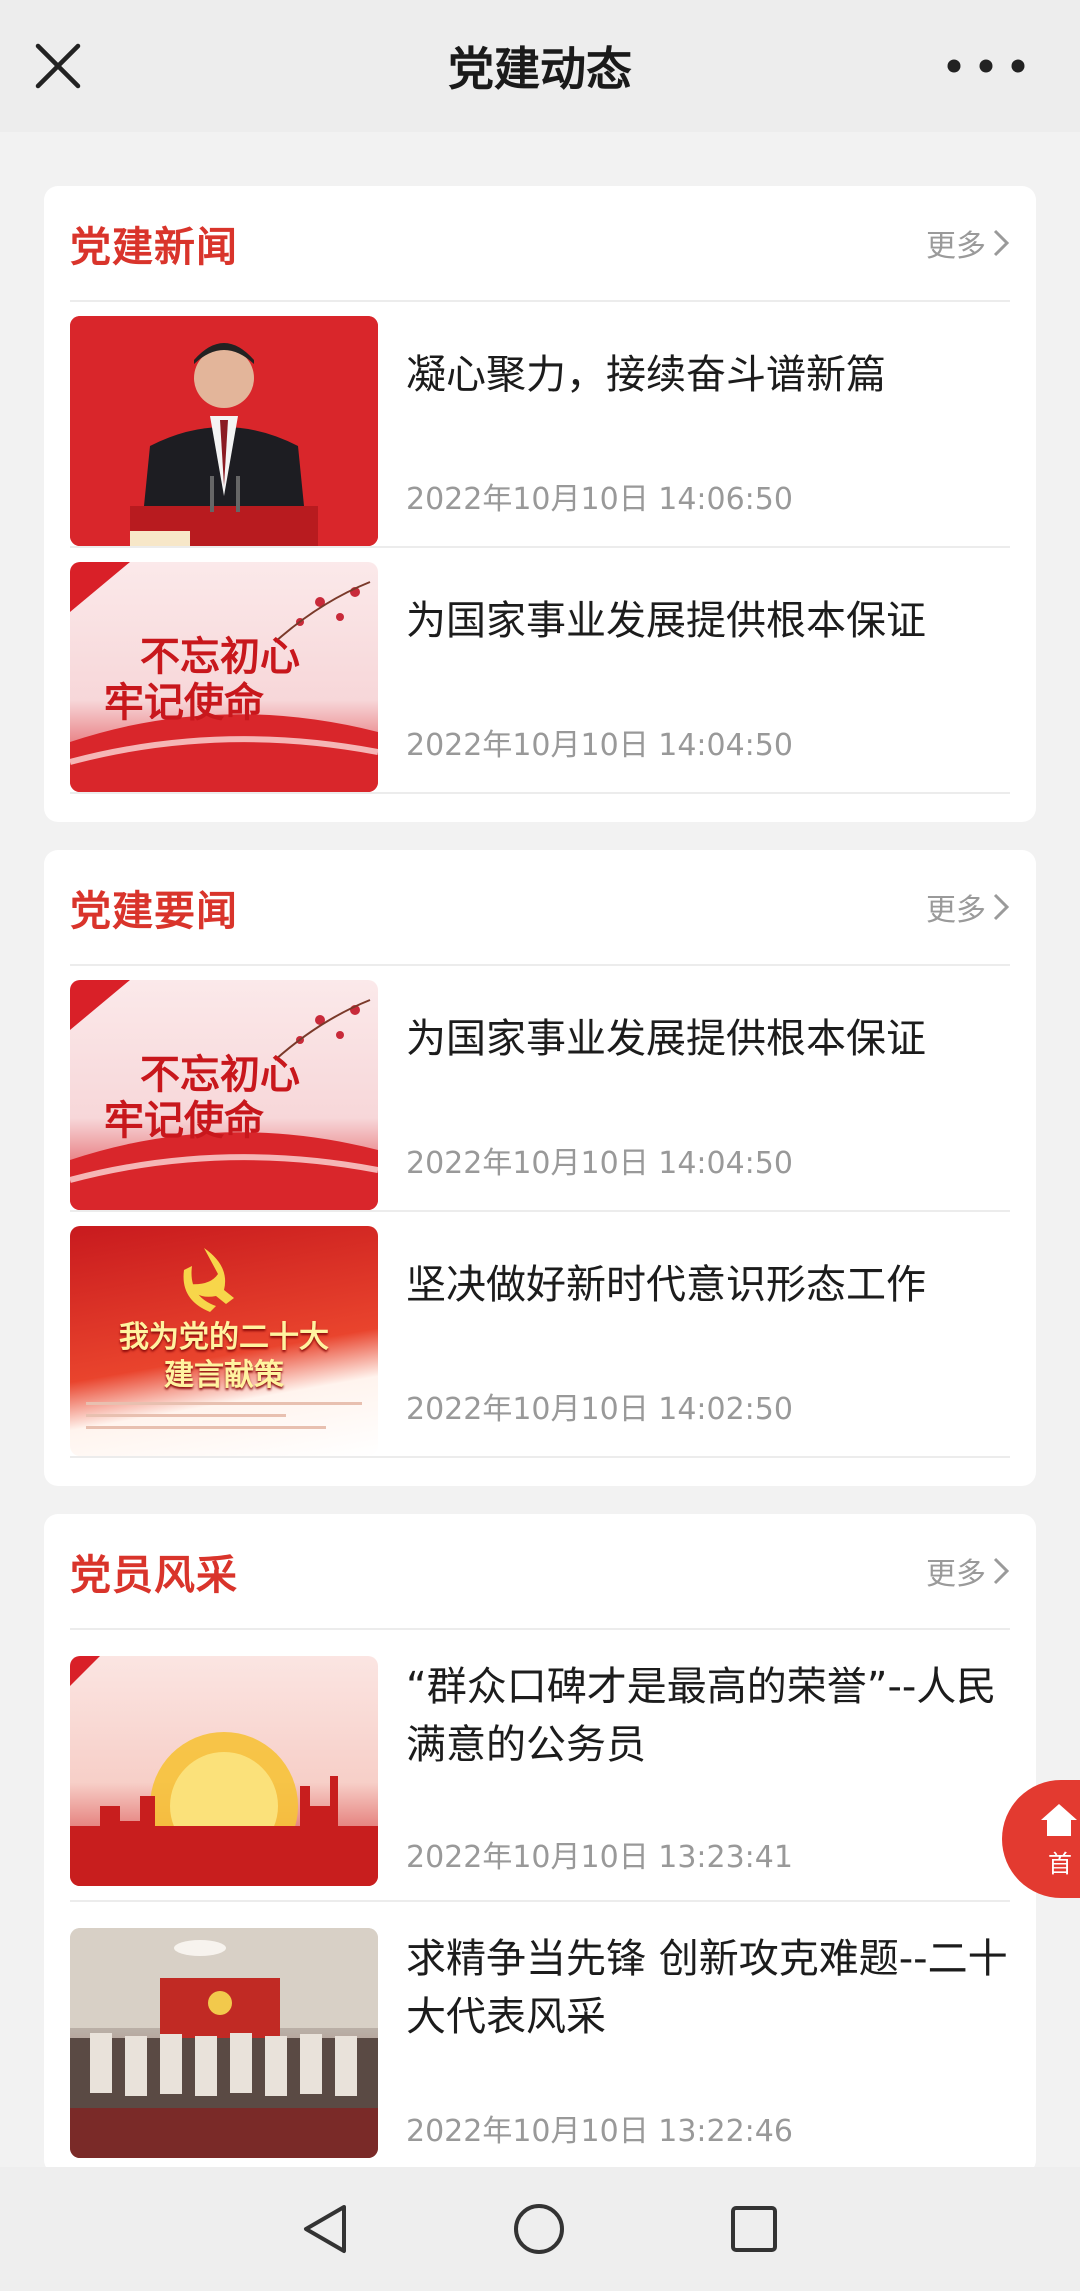  Describe the element at coordinates (540, 69) in the screenshot. I see `page-title: 党建动态` at that location.